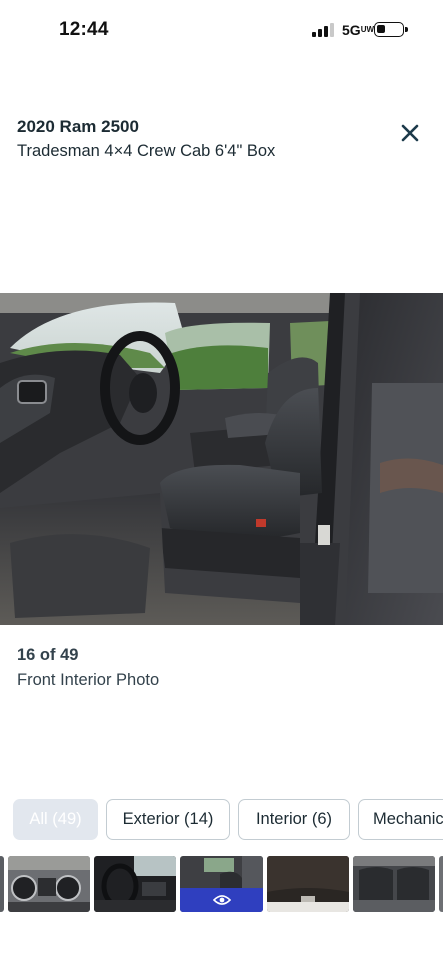  Describe the element at coordinates (400, 819) in the screenshot. I see `filter-chip-mechanical: Mechanic` at that location.